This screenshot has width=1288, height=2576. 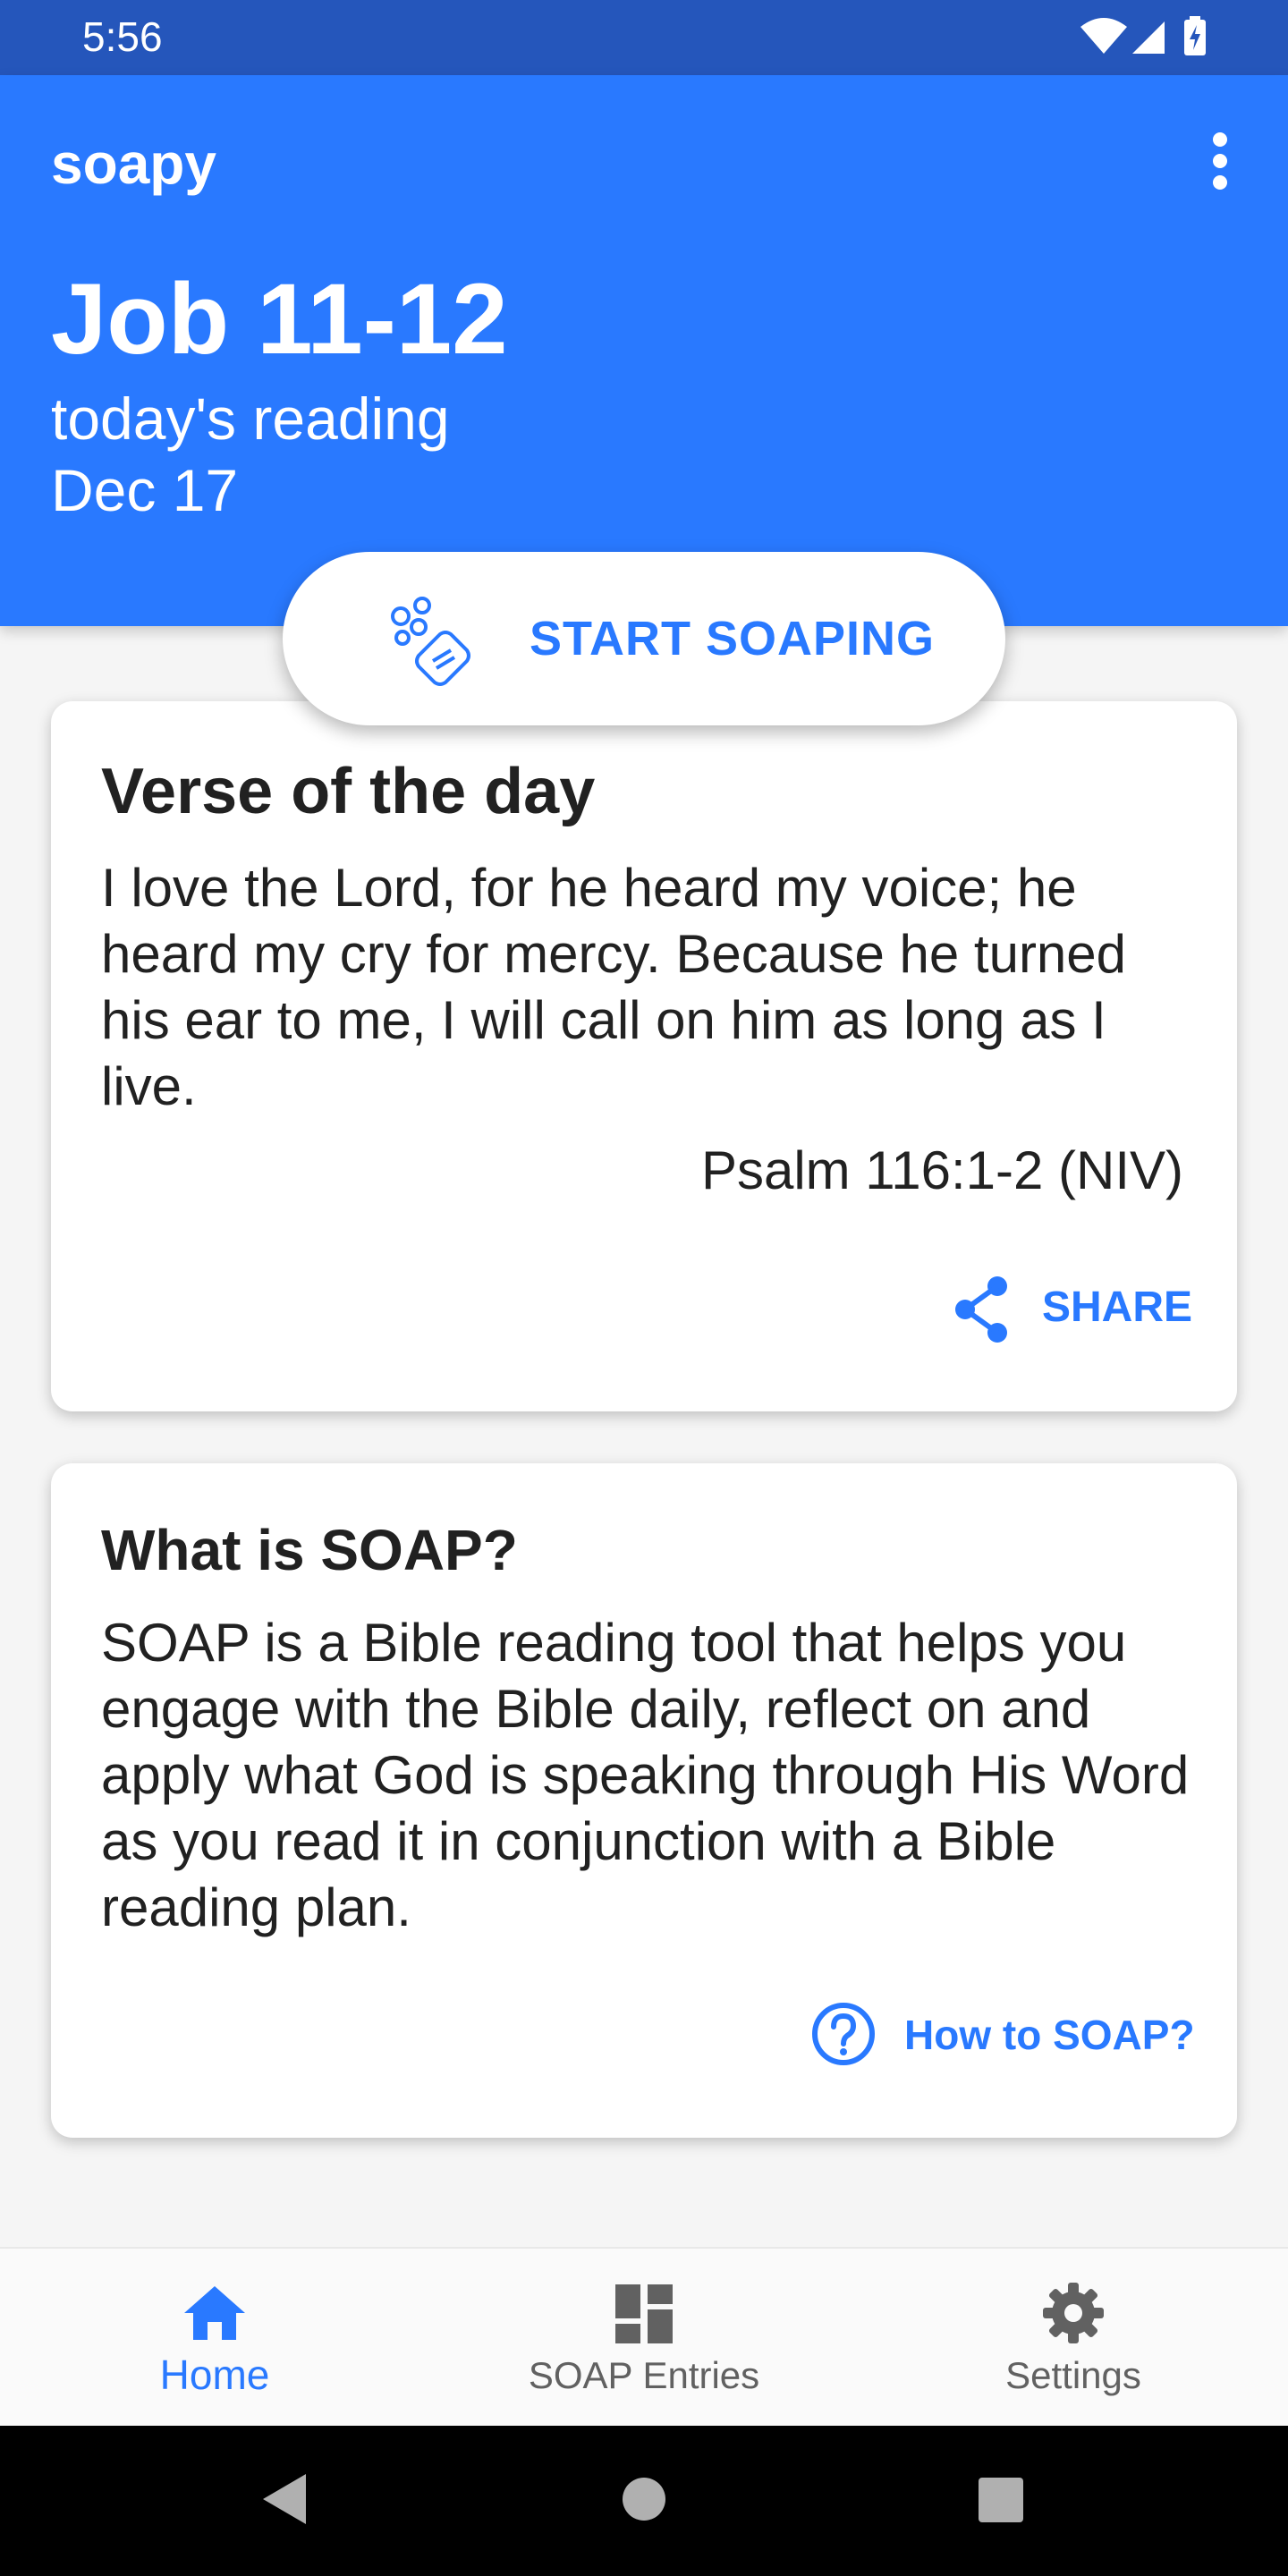 What do you see at coordinates (122, 36) in the screenshot?
I see `status-time: 5:56` at bounding box center [122, 36].